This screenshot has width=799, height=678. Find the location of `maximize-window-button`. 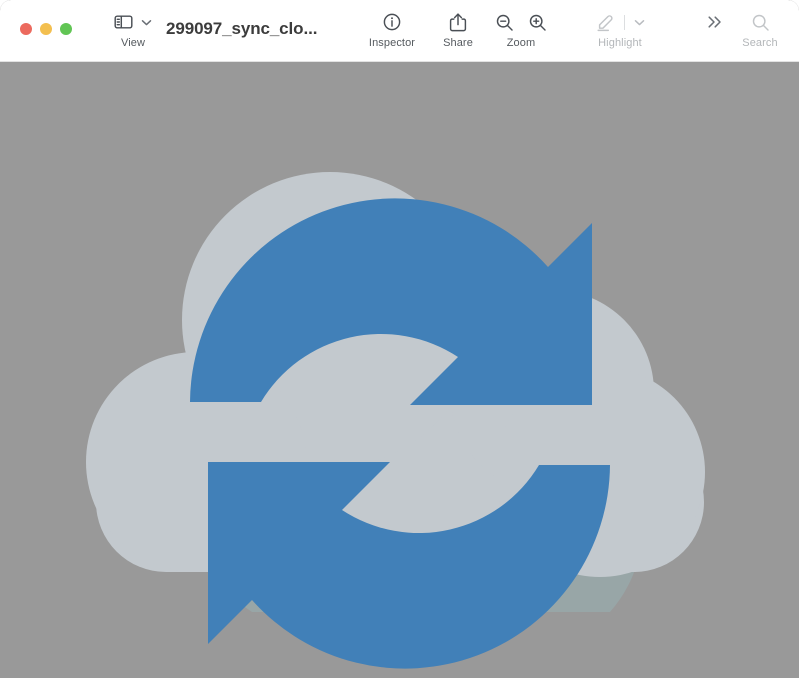

maximize-window-button is located at coordinates (66, 29).